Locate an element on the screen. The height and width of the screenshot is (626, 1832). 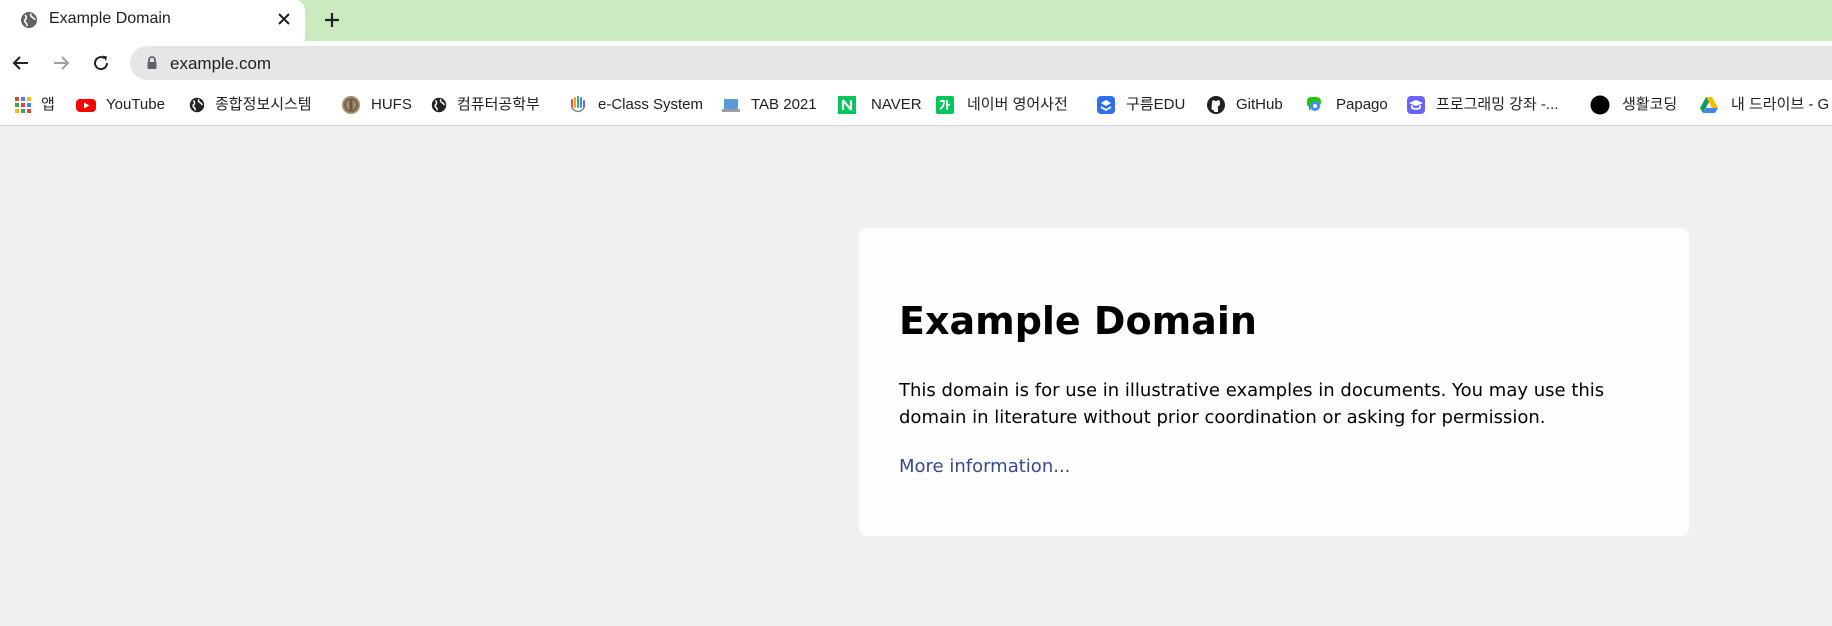
tab-title: Example Domain is located at coordinates (110, 18).